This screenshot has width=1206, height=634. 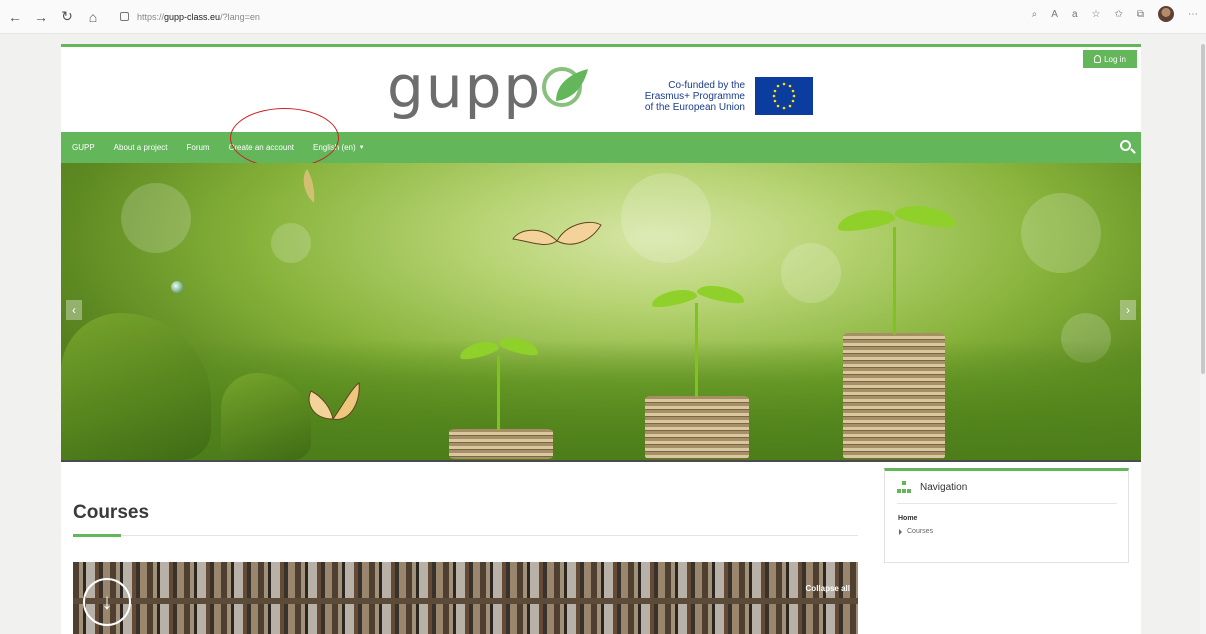 I want to click on refresh-icon: ↻, so click(x=67, y=17).